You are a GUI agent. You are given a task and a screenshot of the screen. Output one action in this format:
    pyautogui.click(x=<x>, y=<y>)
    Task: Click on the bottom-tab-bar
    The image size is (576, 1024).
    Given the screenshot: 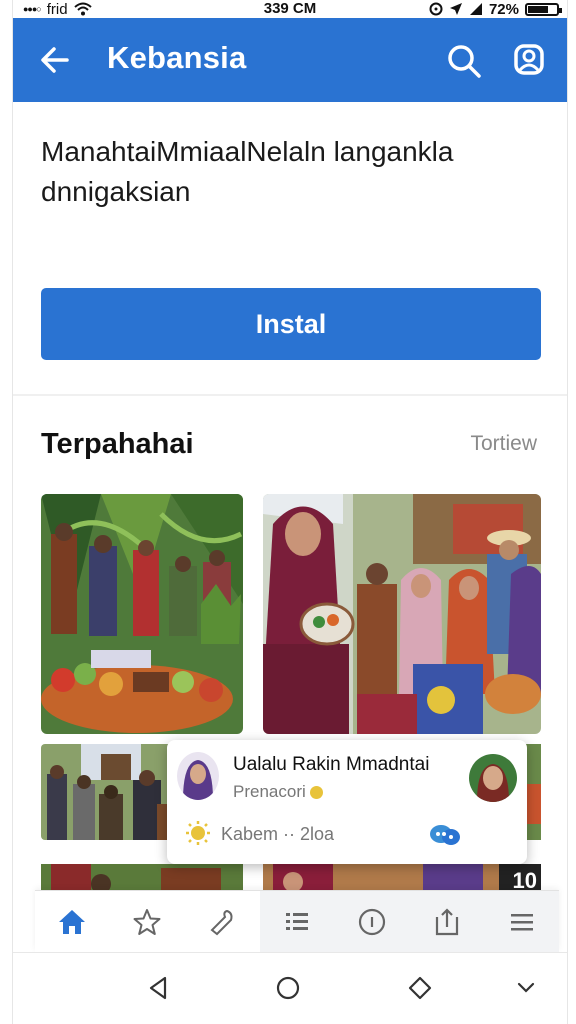 What is the action you would take?
    pyautogui.click(x=297, y=921)
    